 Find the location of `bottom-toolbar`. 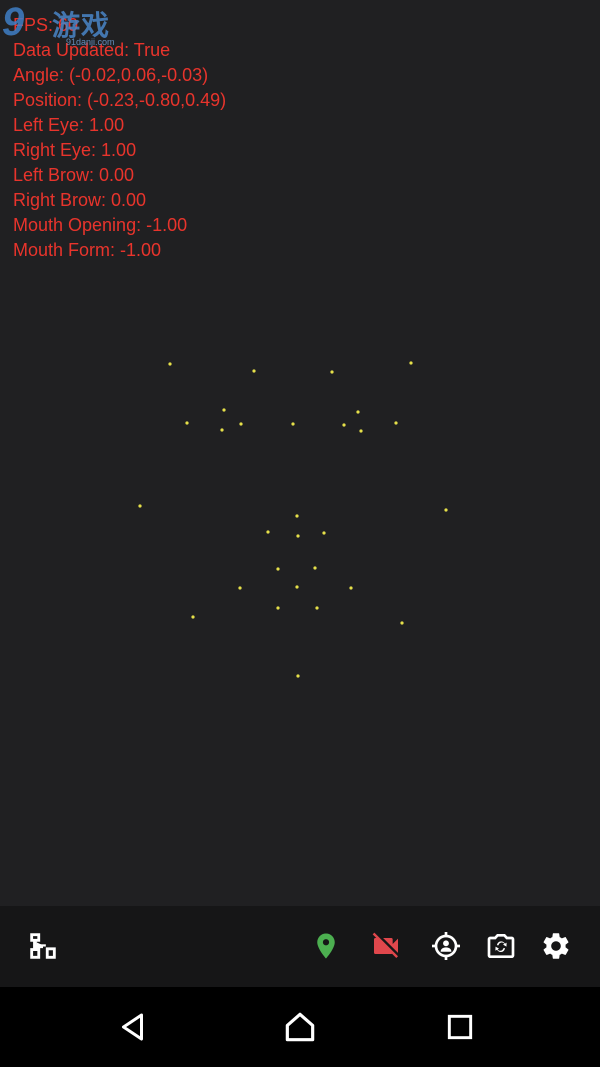

bottom-toolbar is located at coordinates (300, 946).